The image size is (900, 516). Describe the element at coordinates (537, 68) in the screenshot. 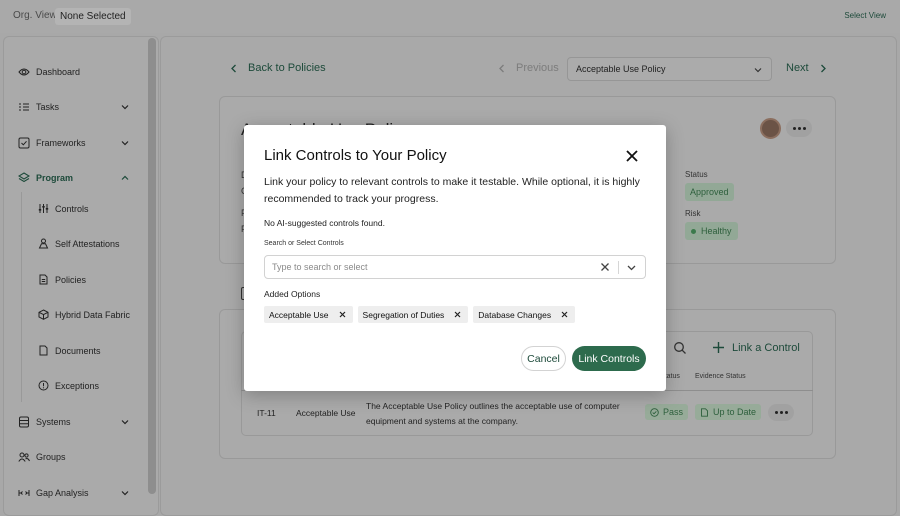

I see `previous-label: Previous` at that location.